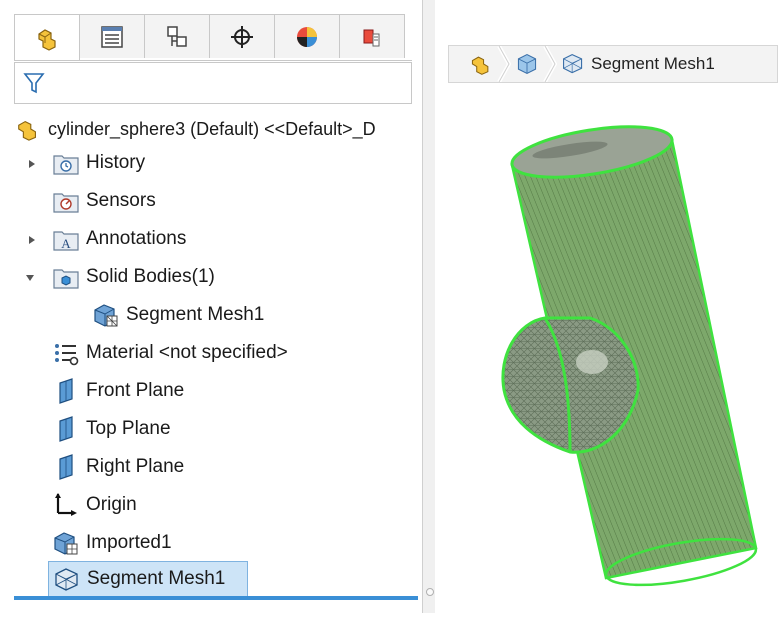 Image resolution: width=780 pixels, height=618 pixels. I want to click on tree-item-label: Top Plane, so click(128, 428).